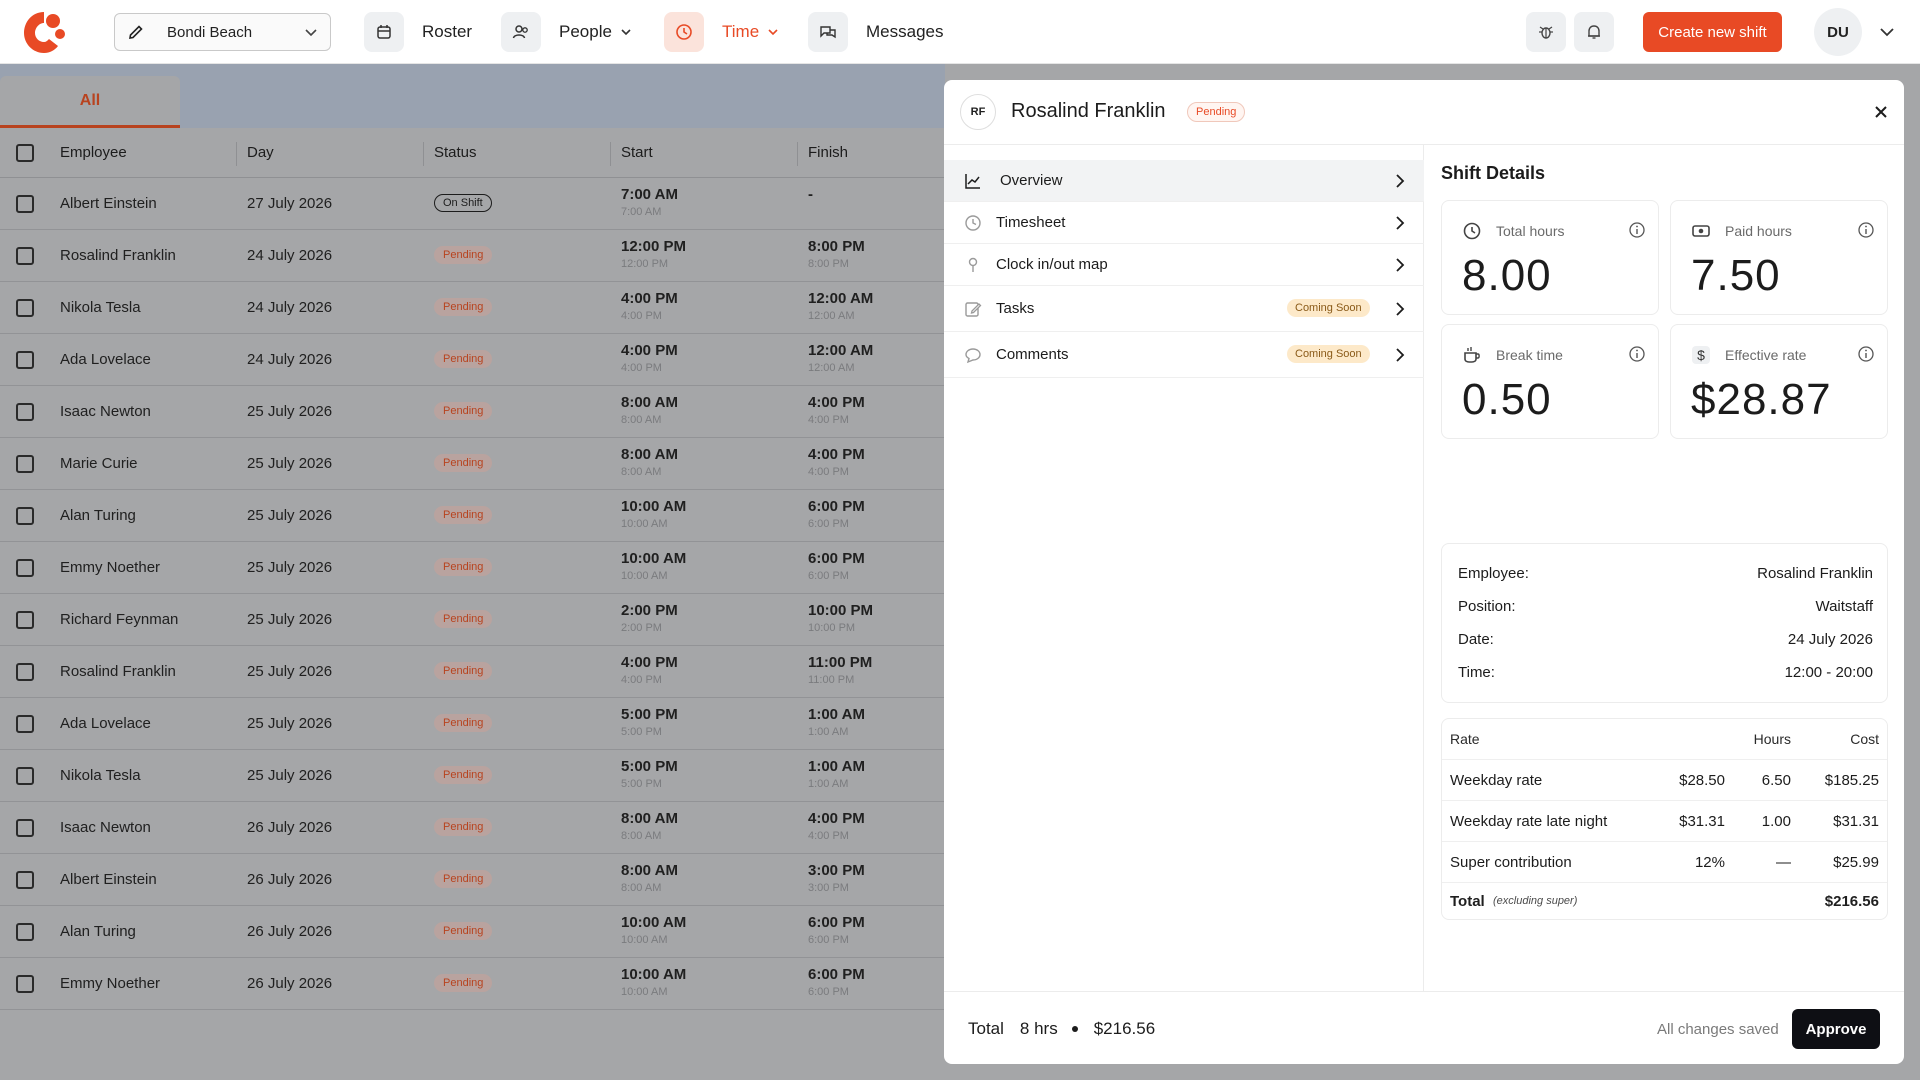 Image resolution: width=1920 pixels, height=1080 pixels. What do you see at coordinates (44, 32) in the screenshot?
I see `app-logo` at bounding box center [44, 32].